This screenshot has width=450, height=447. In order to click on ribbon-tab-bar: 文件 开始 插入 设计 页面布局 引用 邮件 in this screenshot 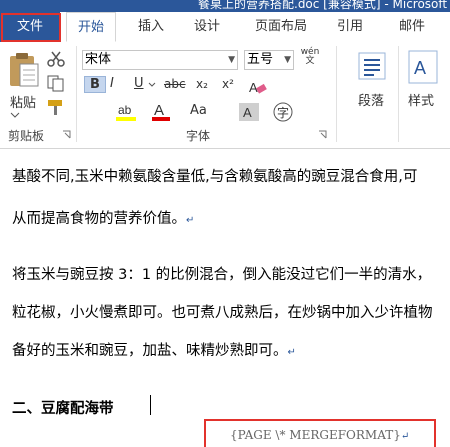, I will do `click(225, 27)`.